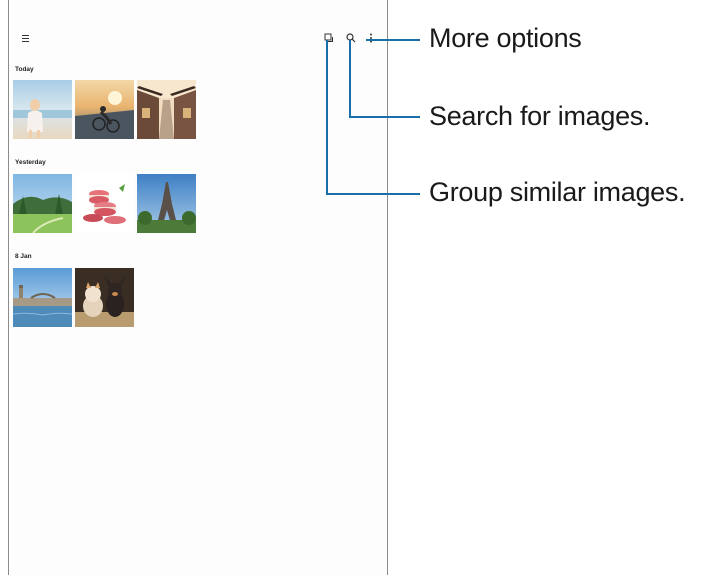 The width and height of the screenshot is (701, 575). Describe the element at coordinates (329, 36) in the screenshot. I see `group-similar-icon` at that location.